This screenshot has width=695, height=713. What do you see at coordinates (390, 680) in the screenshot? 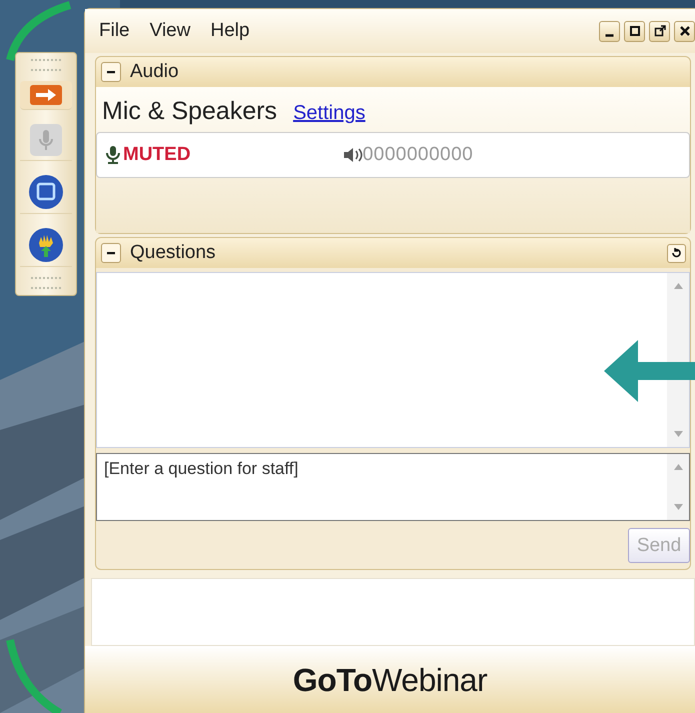
I see `logo: GoToWebinar` at bounding box center [390, 680].